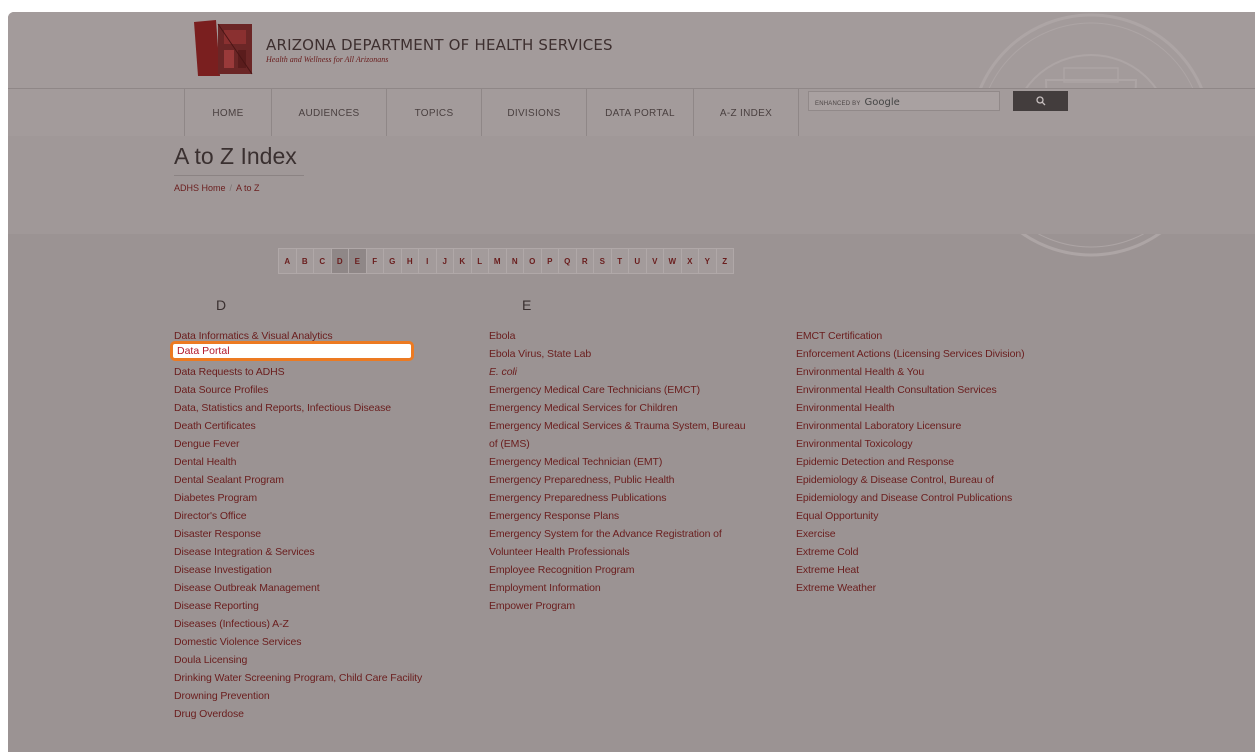 Image resolution: width=1255 pixels, height=752 pixels. I want to click on nav-home: HOME, so click(227, 113).